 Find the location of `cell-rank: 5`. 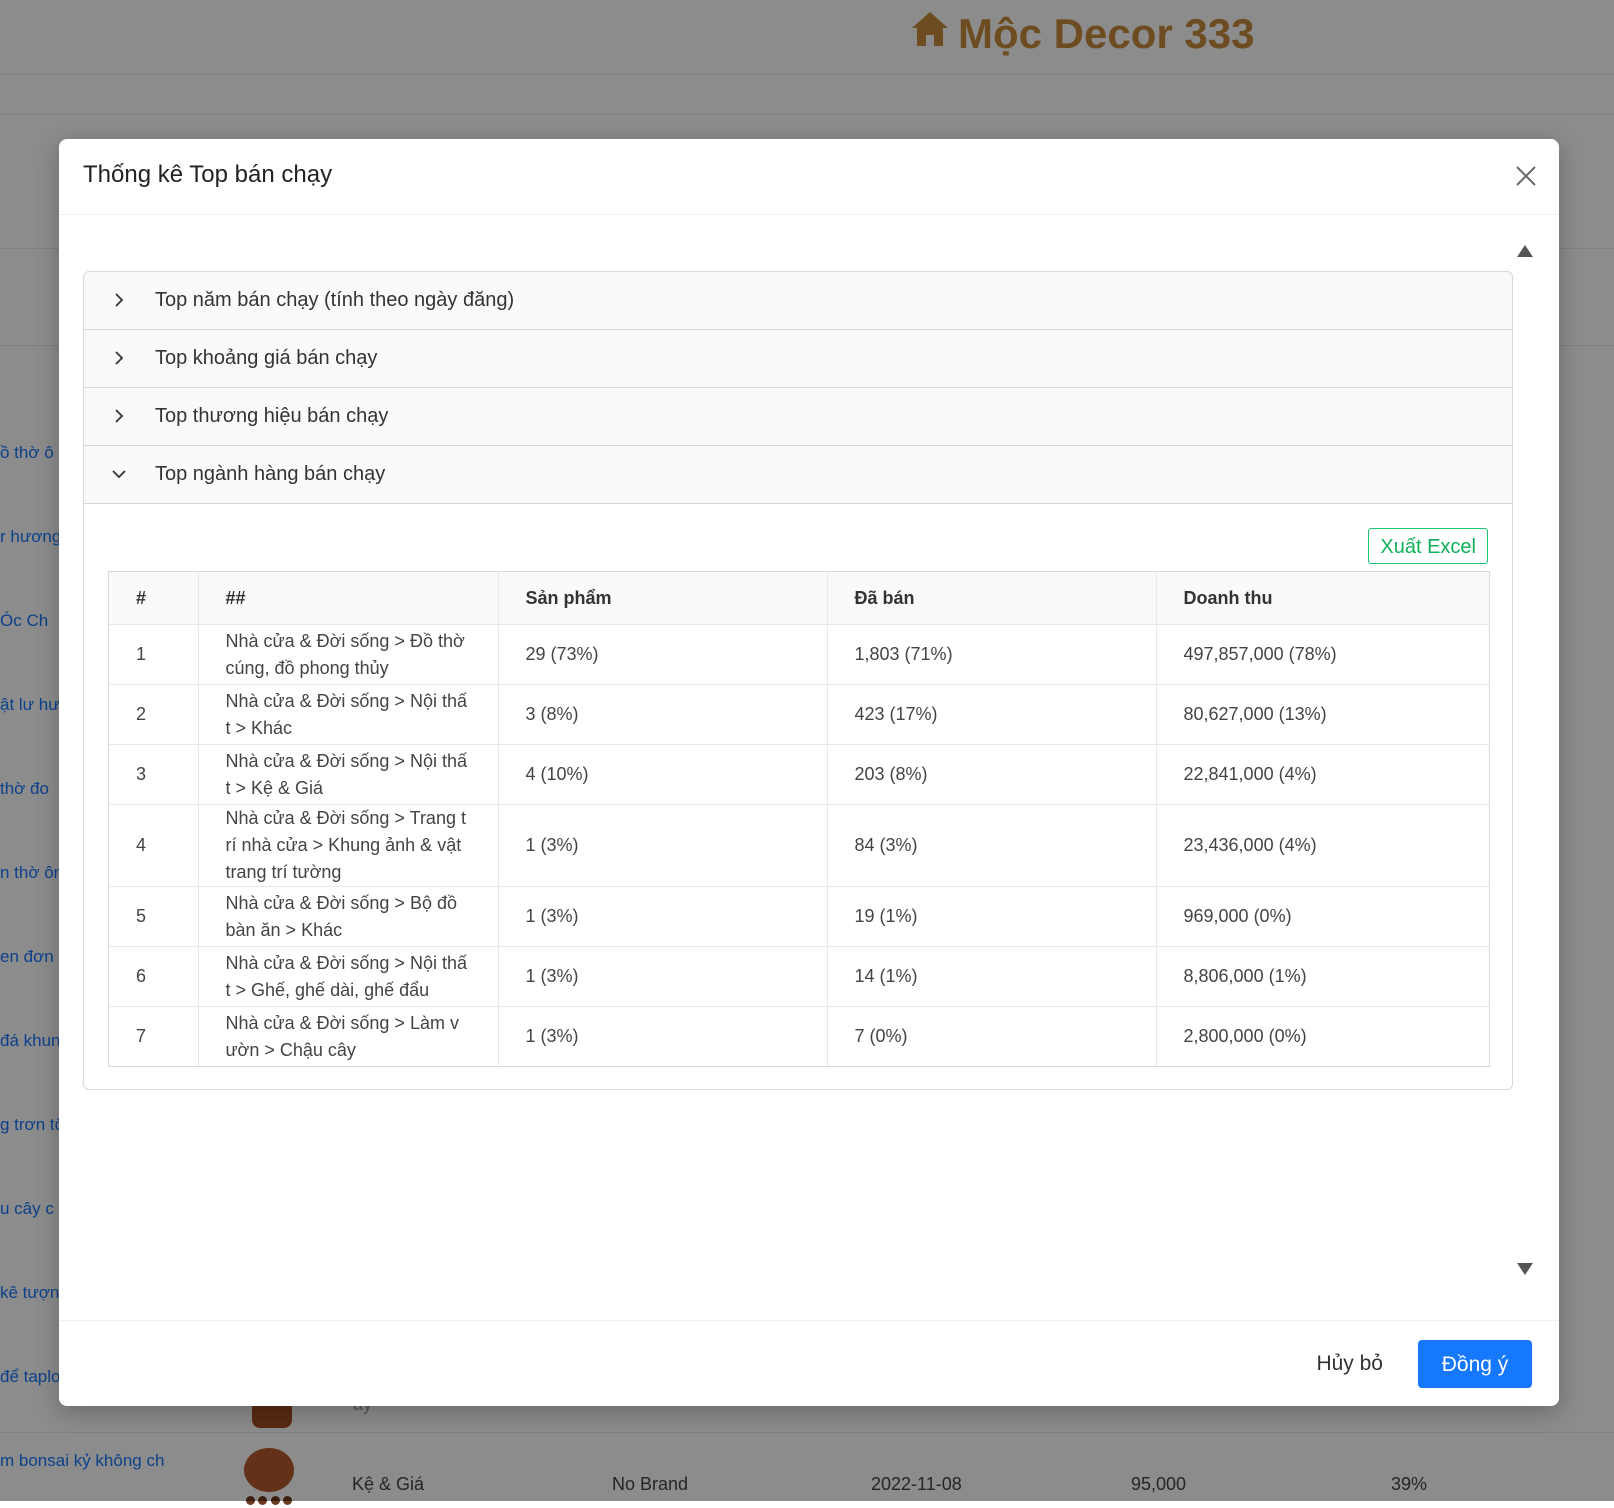

cell-rank: 5 is located at coordinates (154, 916).